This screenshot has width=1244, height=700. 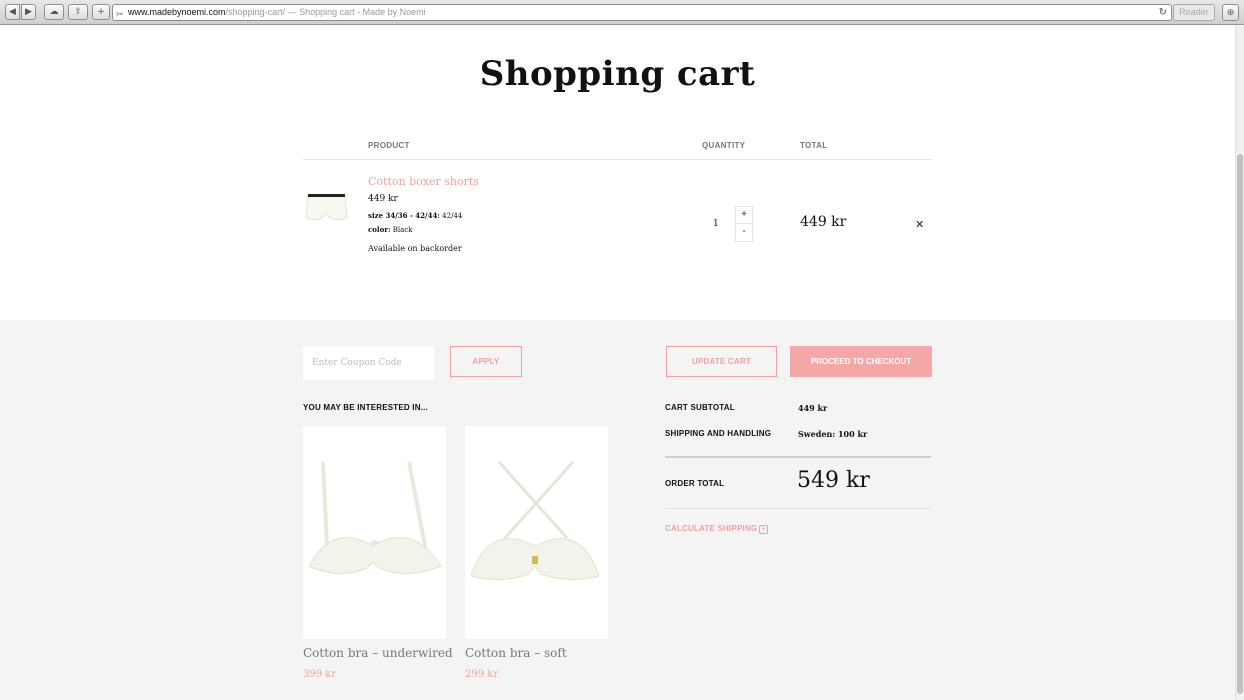 What do you see at coordinates (378, 653) in the screenshot?
I see `recommendation-name: Cotton bra – underwired` at bounding box center [378, 653].